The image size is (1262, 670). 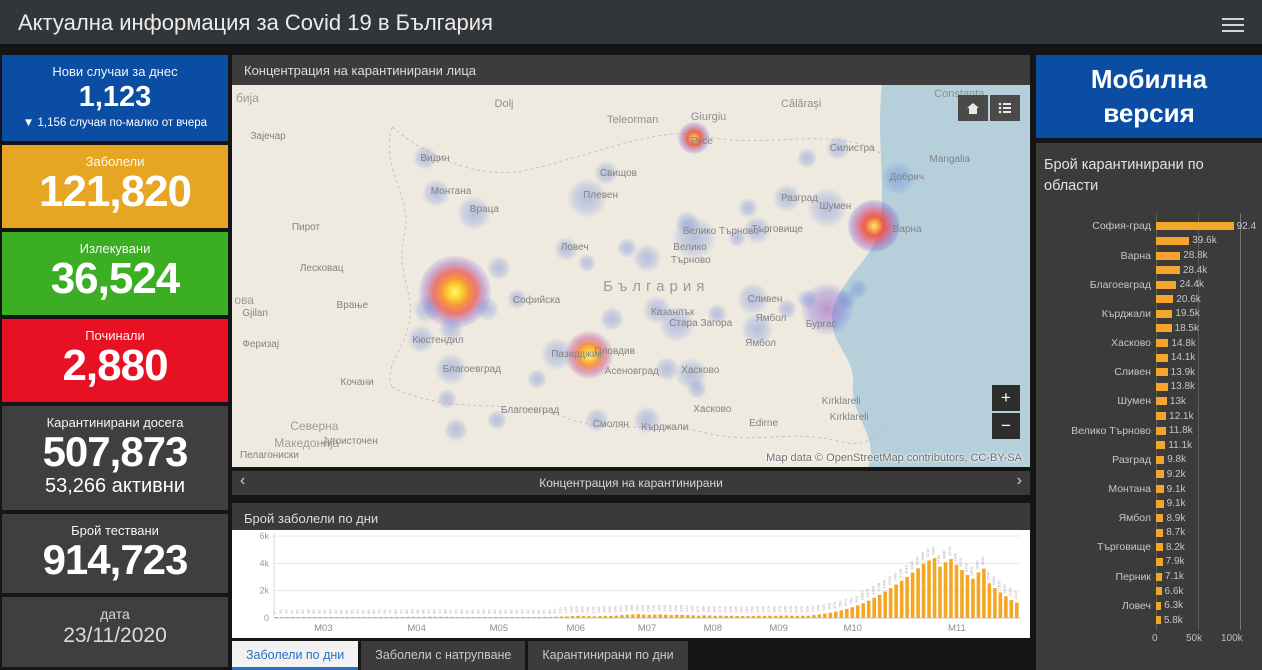 What do you see at coordinates (1151, 328) in the screenshot?
I see `bar-row: 18.5k` at bounding box center [1151, 328].